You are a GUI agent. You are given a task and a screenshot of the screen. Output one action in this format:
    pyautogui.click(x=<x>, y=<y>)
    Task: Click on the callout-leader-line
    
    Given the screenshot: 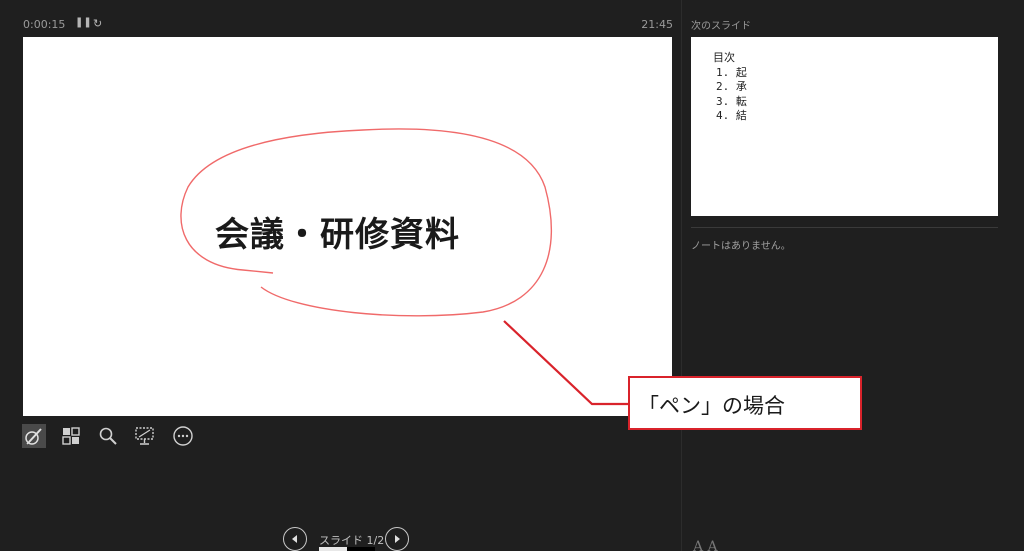 What is the action you would take?
    pyautogui.click(x=565, y=363)
    